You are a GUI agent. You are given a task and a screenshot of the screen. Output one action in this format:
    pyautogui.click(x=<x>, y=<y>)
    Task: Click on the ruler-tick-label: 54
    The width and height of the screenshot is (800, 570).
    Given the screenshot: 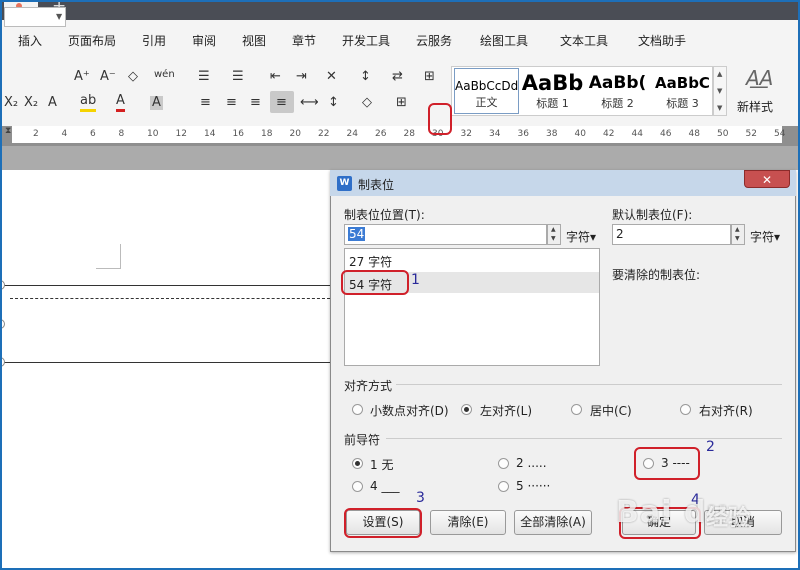 What is the action you would take?
    pyautogui.click(x=780, y=134)
    